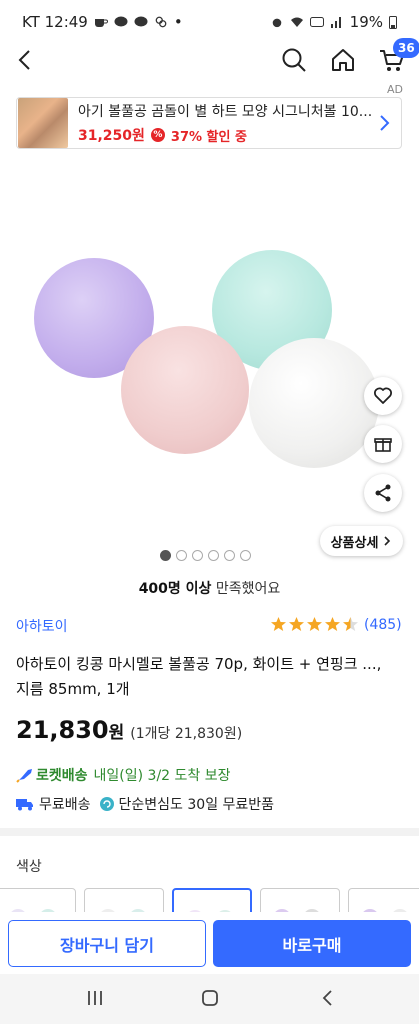  I want to click on satisfaction-count: 400명 이상, so click(175, 589).